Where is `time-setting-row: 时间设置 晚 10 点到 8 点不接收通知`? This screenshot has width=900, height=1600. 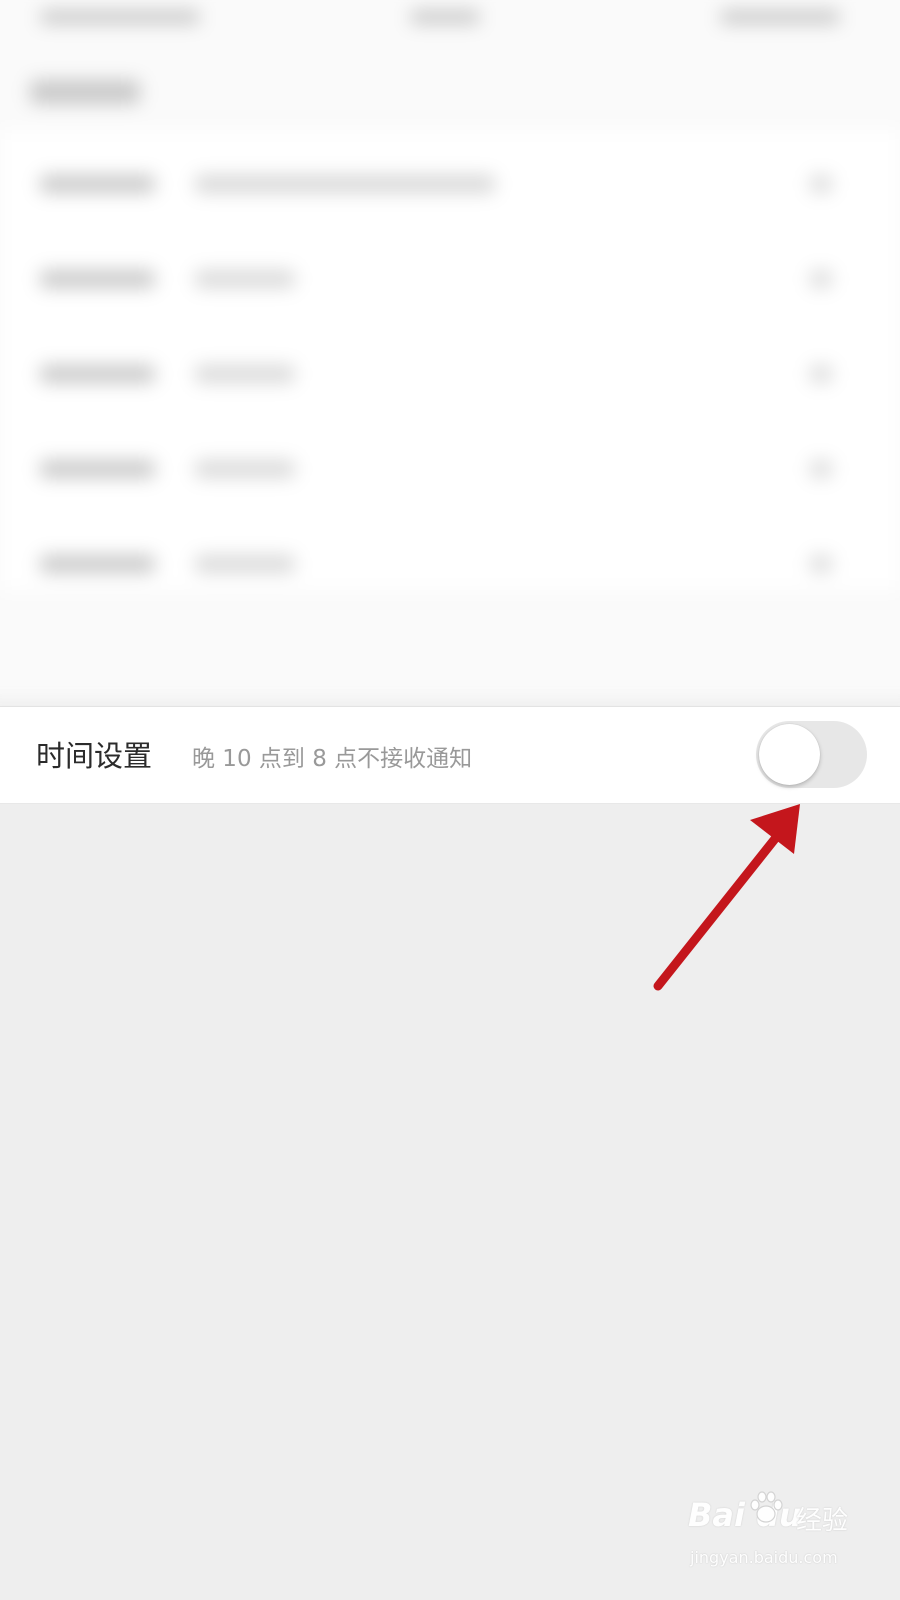 time-setting-row: 时间设置 晚 10 点到 8 点不接收通知 is located at coordinates (450, 755).